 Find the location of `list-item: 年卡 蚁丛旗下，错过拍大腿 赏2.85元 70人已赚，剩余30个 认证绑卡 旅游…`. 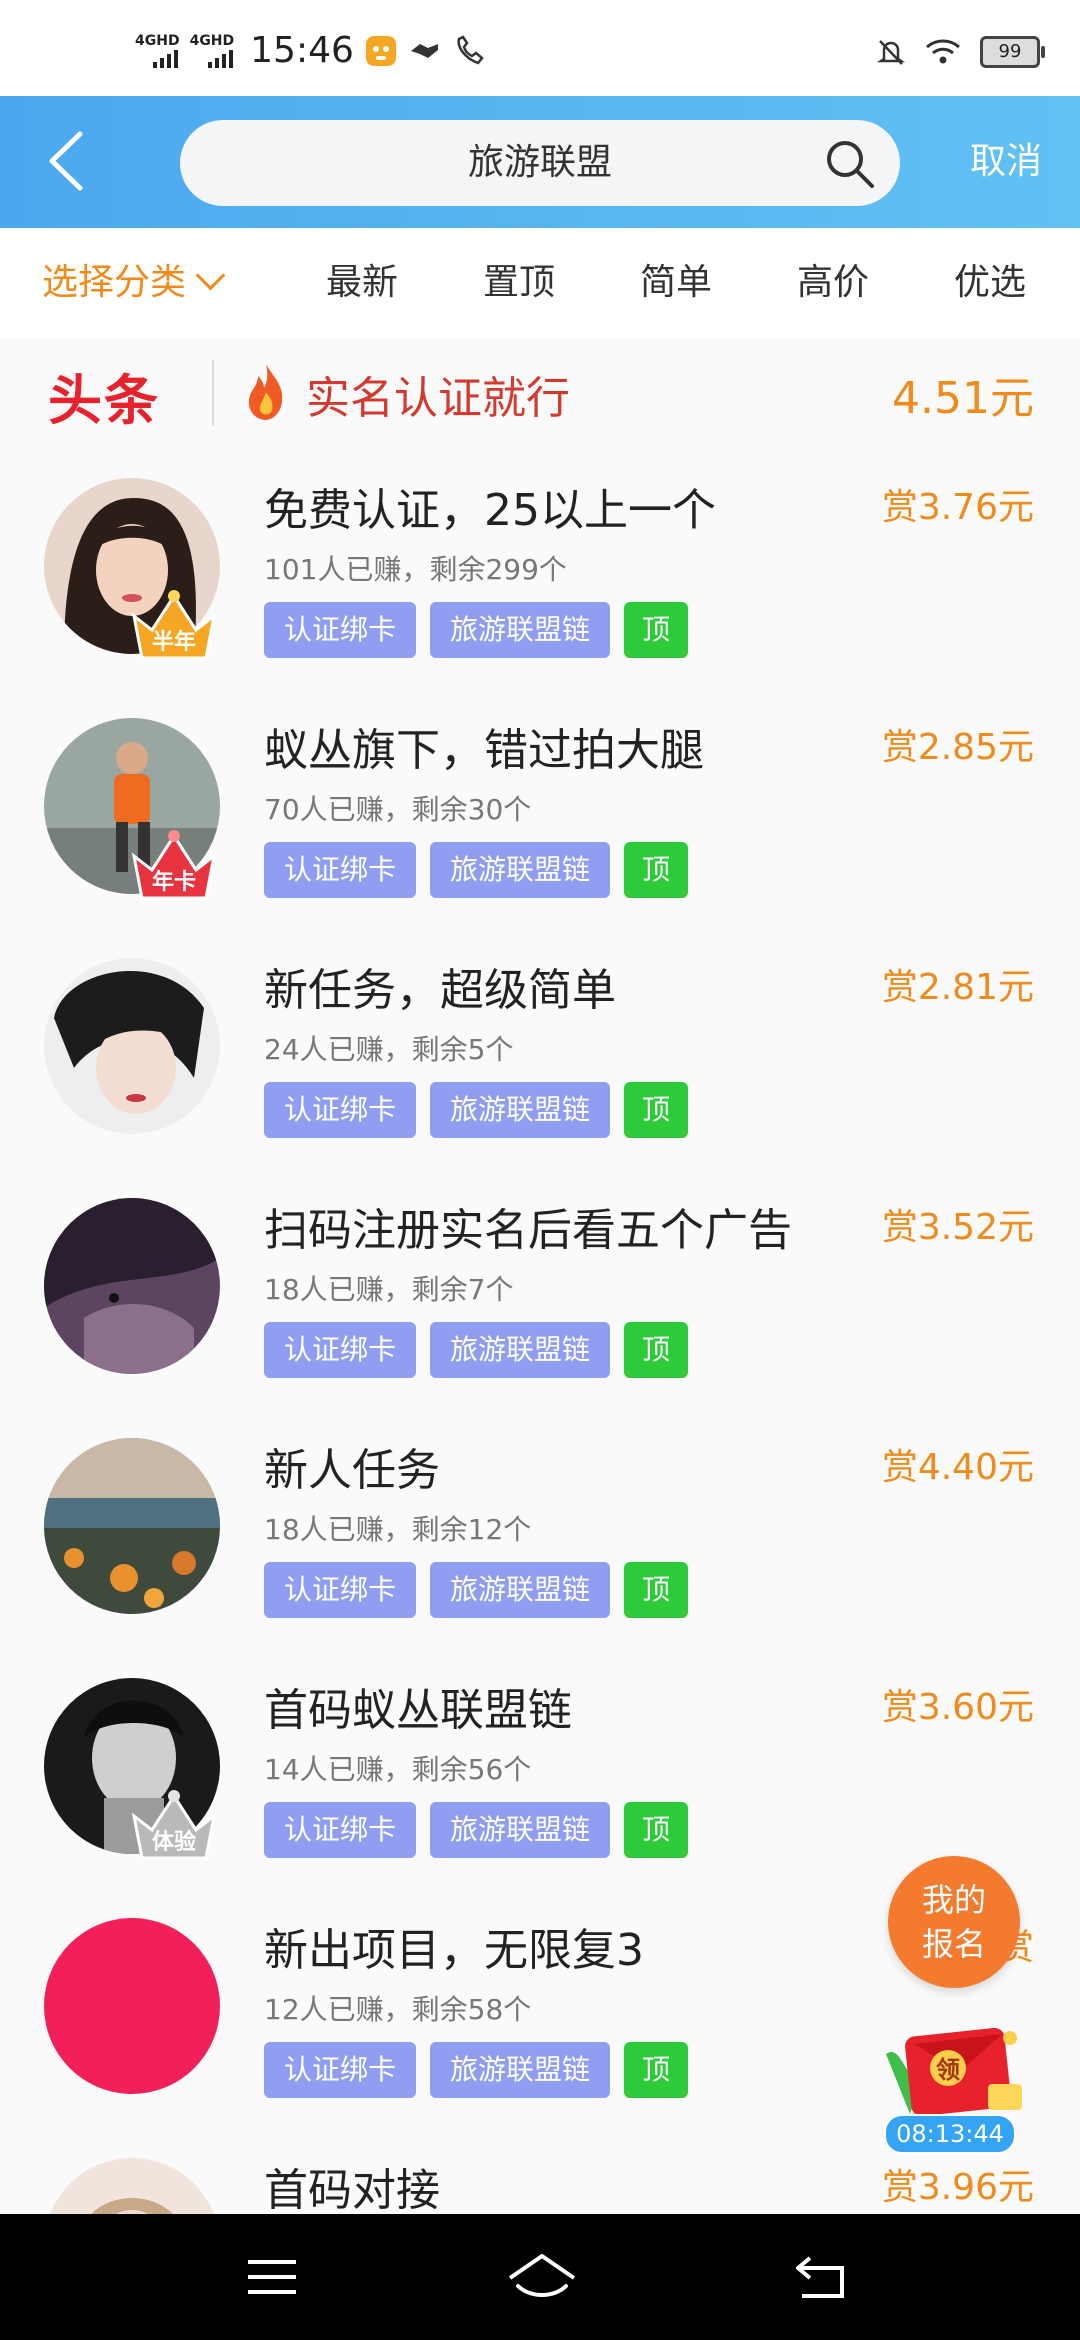

list-item: 年卡 蚁丛旗下，错过拍大腿 赏2.85元 70人已赚，剩余30个 认证绑卡 旅游… is located at coordinates (540, 808).